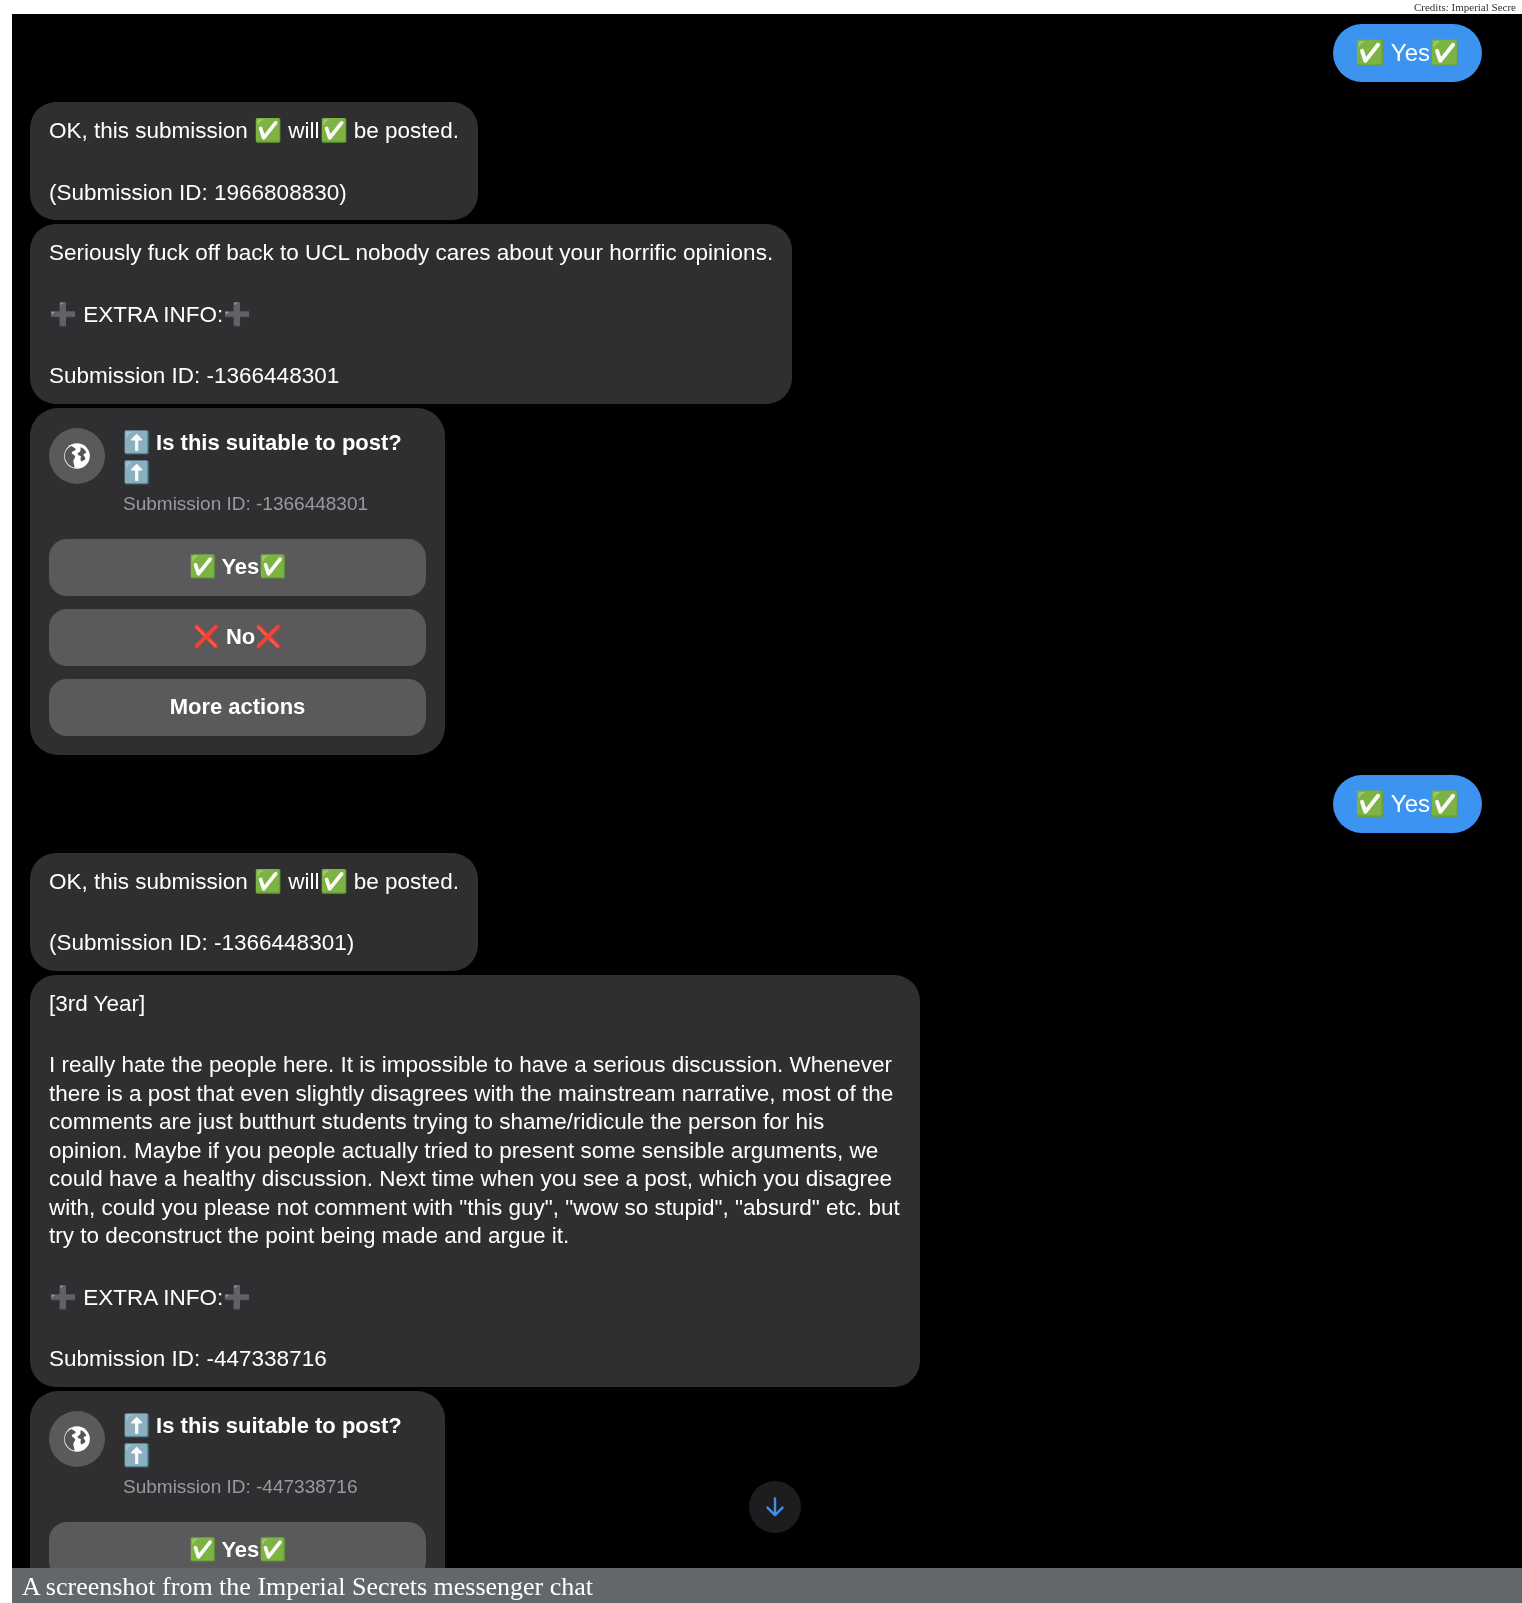 This screenshot has height=1603, width=1522. I want to click on submission-id-text: Submission ID: -447338716, so click(241, 1486).